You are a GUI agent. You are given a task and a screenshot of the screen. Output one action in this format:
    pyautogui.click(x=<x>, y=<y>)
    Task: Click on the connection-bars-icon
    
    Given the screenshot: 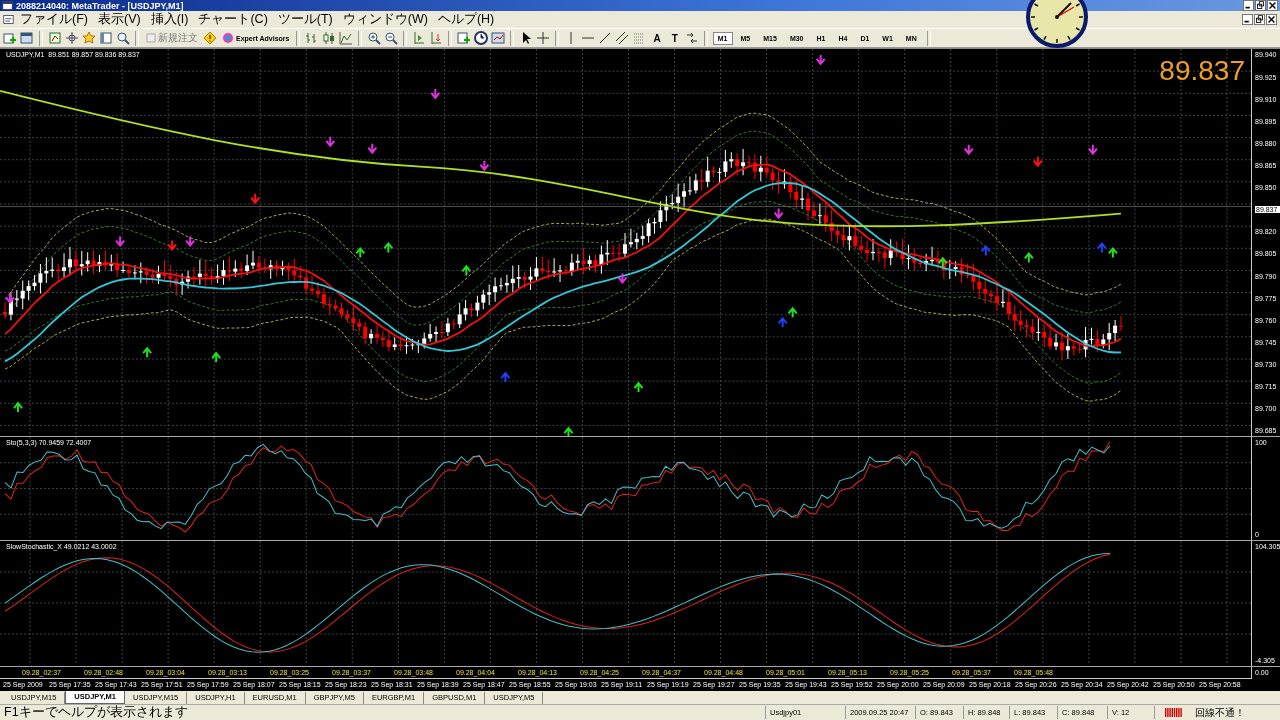 What is the action you would take?
    pyautogui.click(x=1174, y=712)
    